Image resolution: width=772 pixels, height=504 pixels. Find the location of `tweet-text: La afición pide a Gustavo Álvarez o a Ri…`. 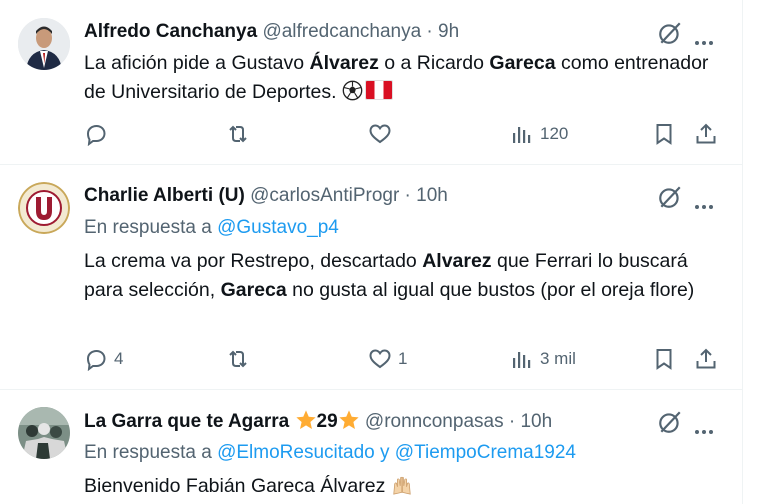

tweet-text: La afición pide a Gustavo Álvarez o a Ri… is located at coordinates (396, 77).